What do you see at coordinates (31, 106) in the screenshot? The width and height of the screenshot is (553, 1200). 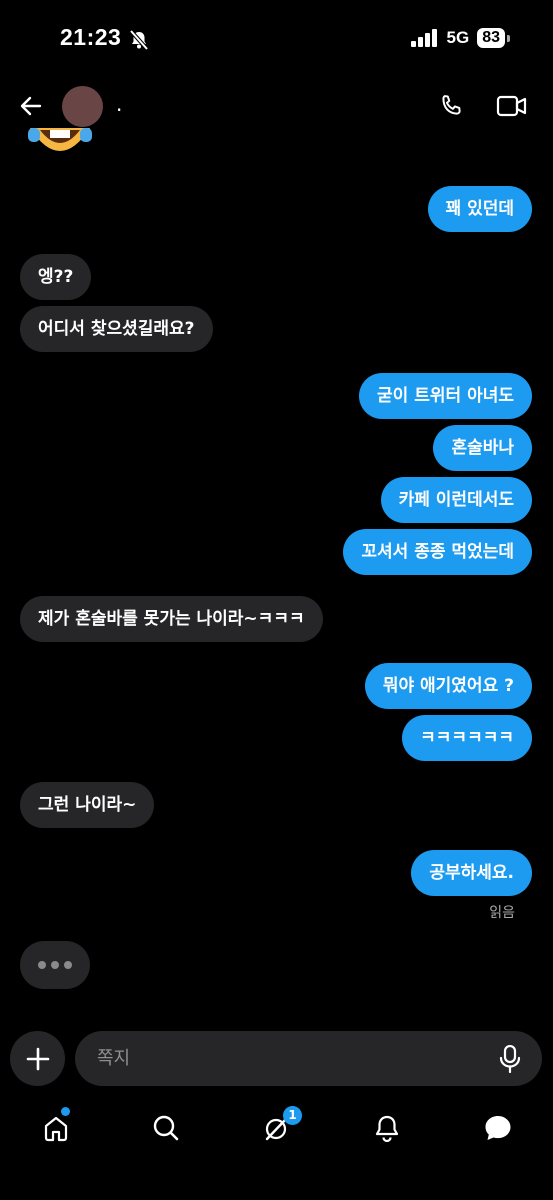 I see `back-arrow-icon` at bounding box center [31, 106].